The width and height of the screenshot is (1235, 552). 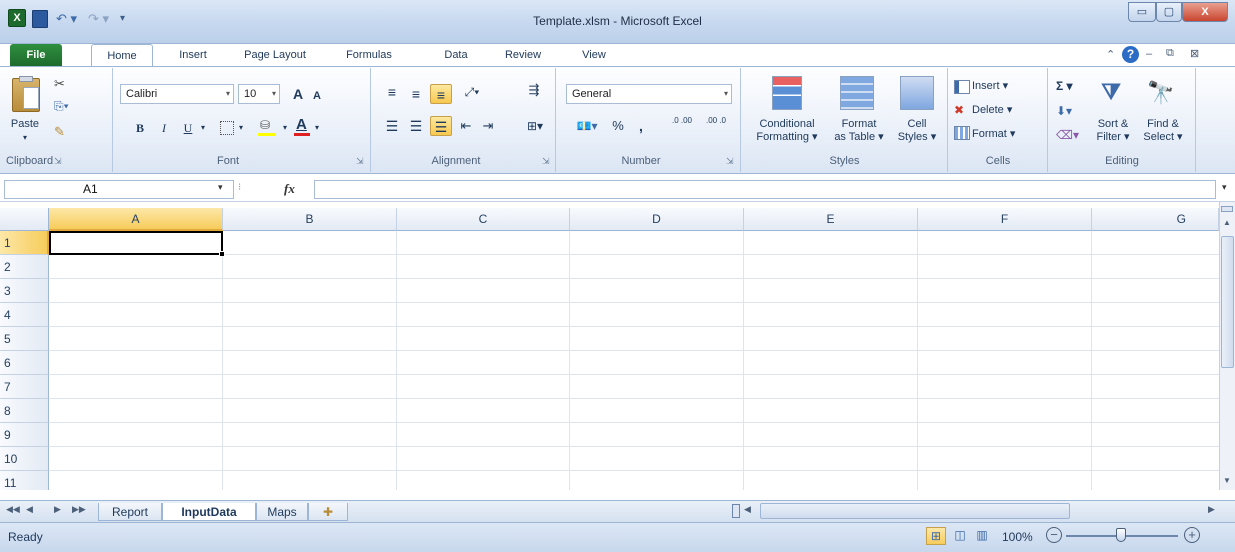 I want to click on tab-data: Data, so click(x=456, y=55).